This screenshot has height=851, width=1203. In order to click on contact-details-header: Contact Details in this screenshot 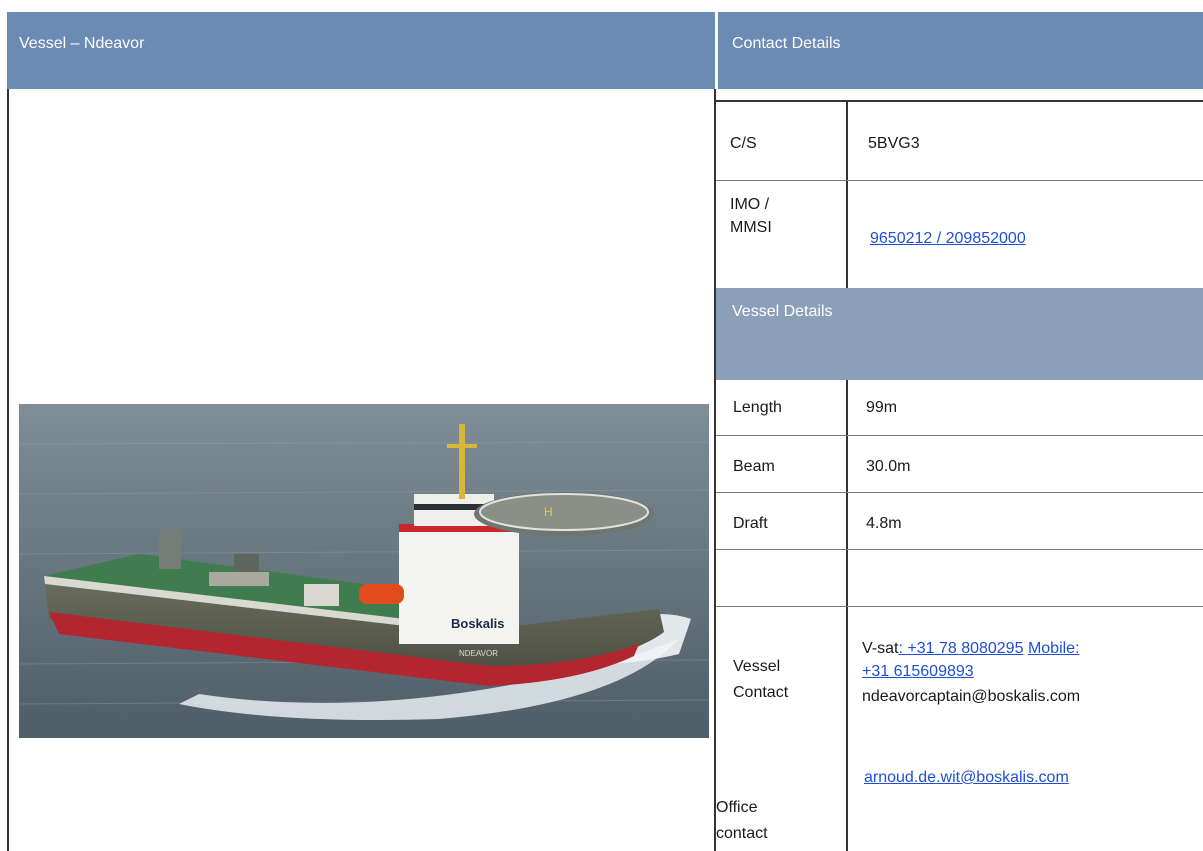, I will do `click(960, 50)`.